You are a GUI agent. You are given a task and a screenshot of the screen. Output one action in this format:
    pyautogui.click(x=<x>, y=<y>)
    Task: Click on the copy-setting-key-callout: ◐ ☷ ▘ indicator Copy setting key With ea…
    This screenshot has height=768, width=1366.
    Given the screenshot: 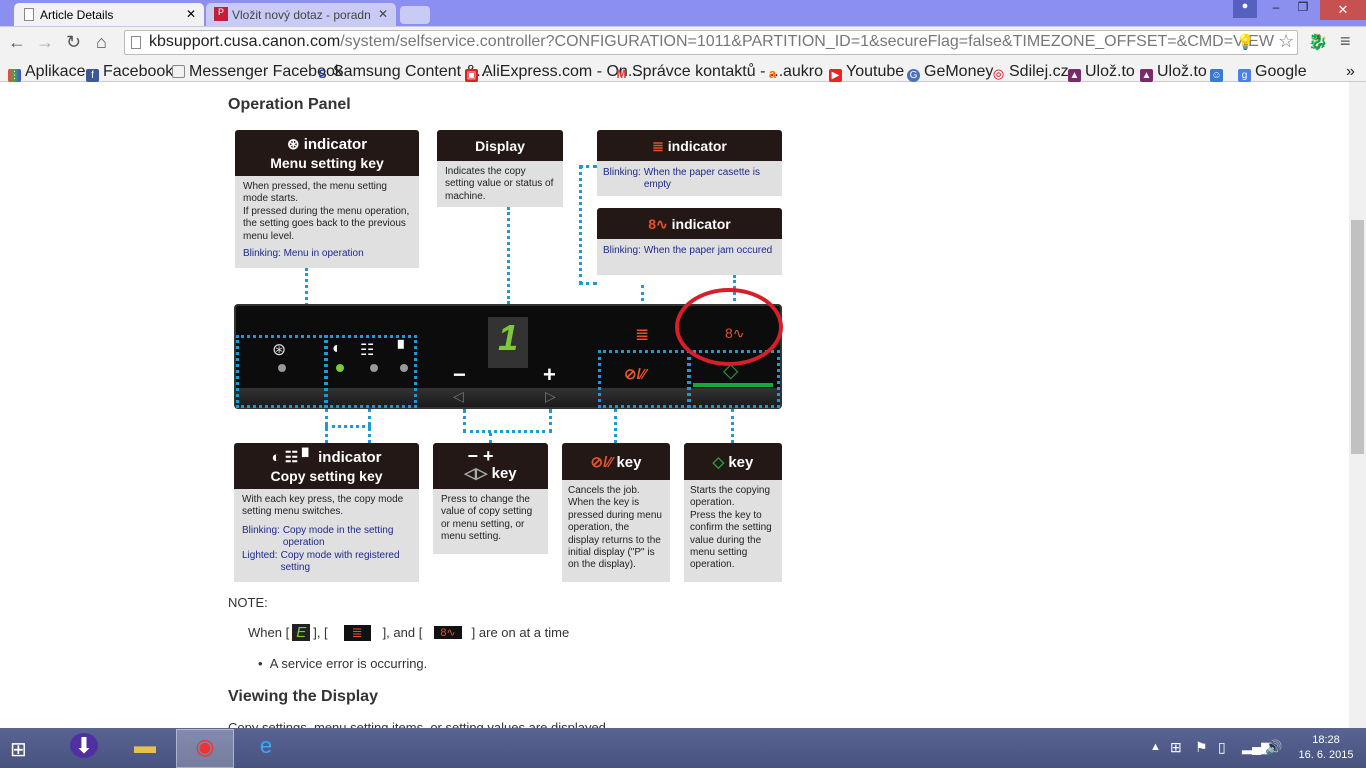 What is the action you would take?
    pyautogui.click(x=326, y=512)
    